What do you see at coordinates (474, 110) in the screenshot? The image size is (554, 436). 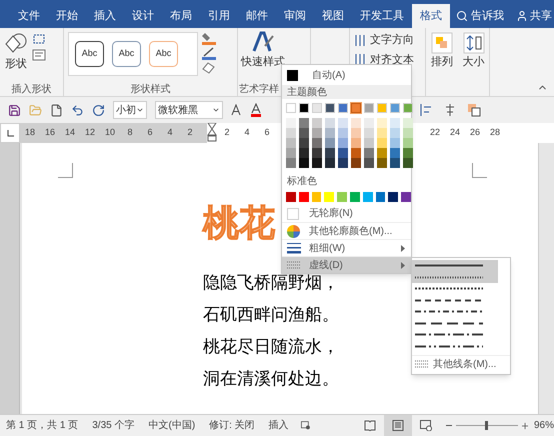 I see `group-objects-icon` at bounding box center [474, 110].